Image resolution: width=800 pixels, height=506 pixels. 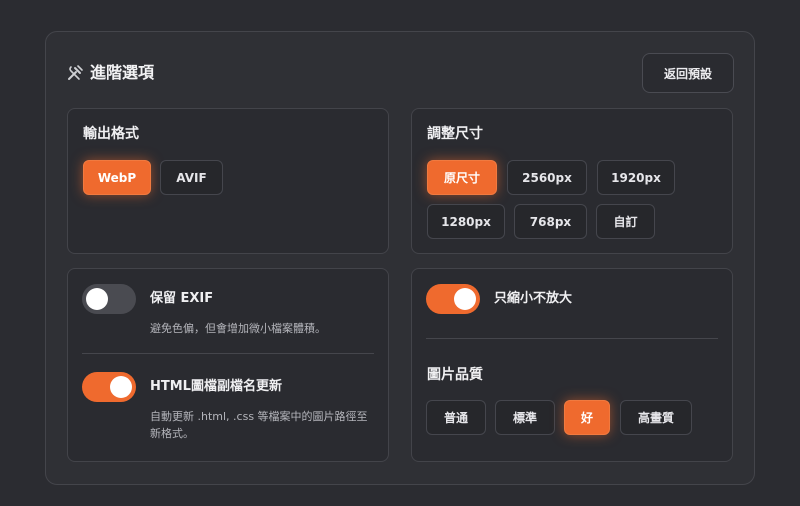 What do you see at coordinates (111, 134) in the screenshot?
I see `output-format-title: 輸出格式` at bounding box center [111, 134].